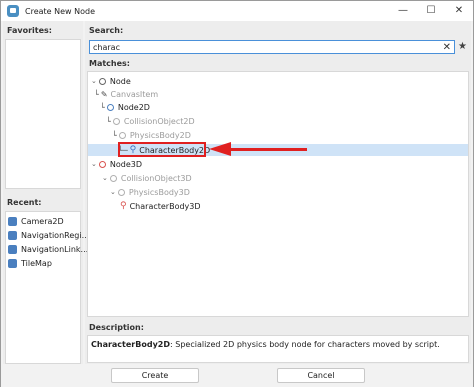 Image resolution: width=474 pixels, height=387 pixels. What do you see at coordinates (102, 81) in the screenshot?
I see `node-icon` at bounding box center [102, 81].